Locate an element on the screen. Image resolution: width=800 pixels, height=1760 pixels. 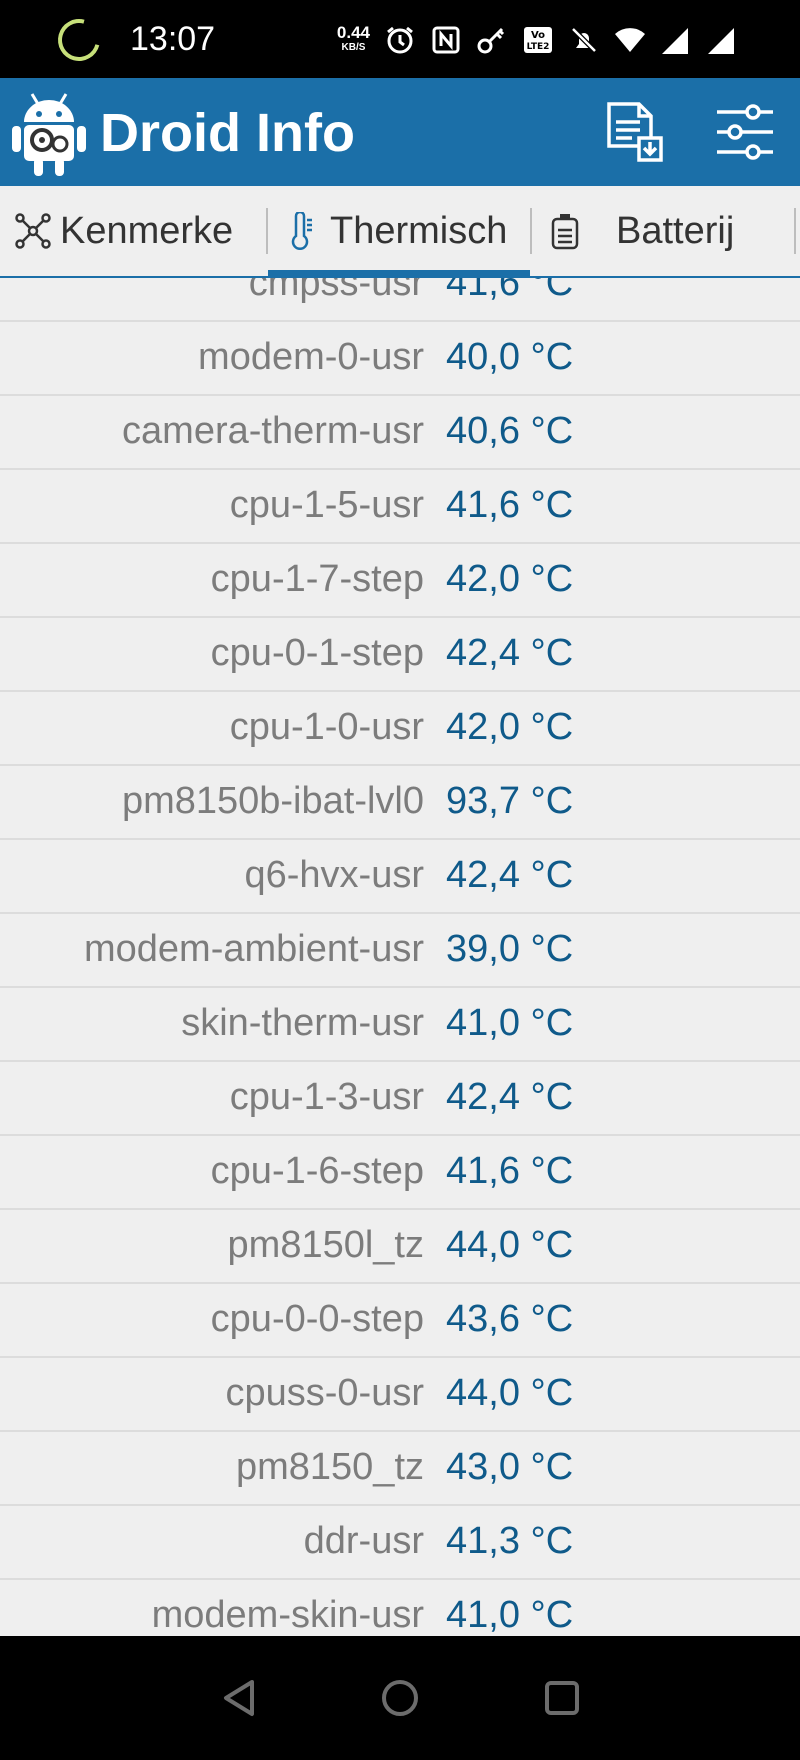
sensor-row: cpu-0-1-step 42,4 °C is located at coordinates (400, 655).